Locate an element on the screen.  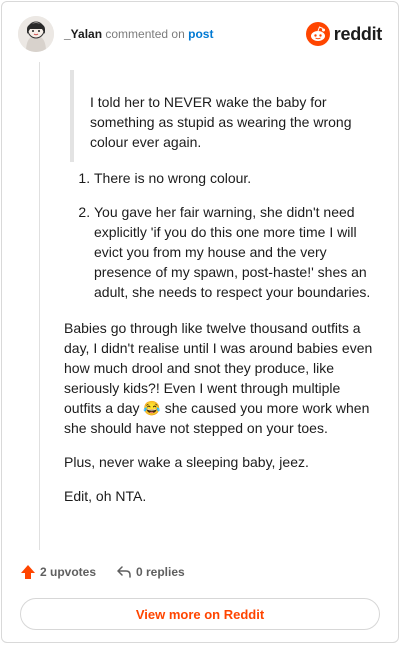
paragraph: Edit, oh NTA. is located at coordinates (105, 496).